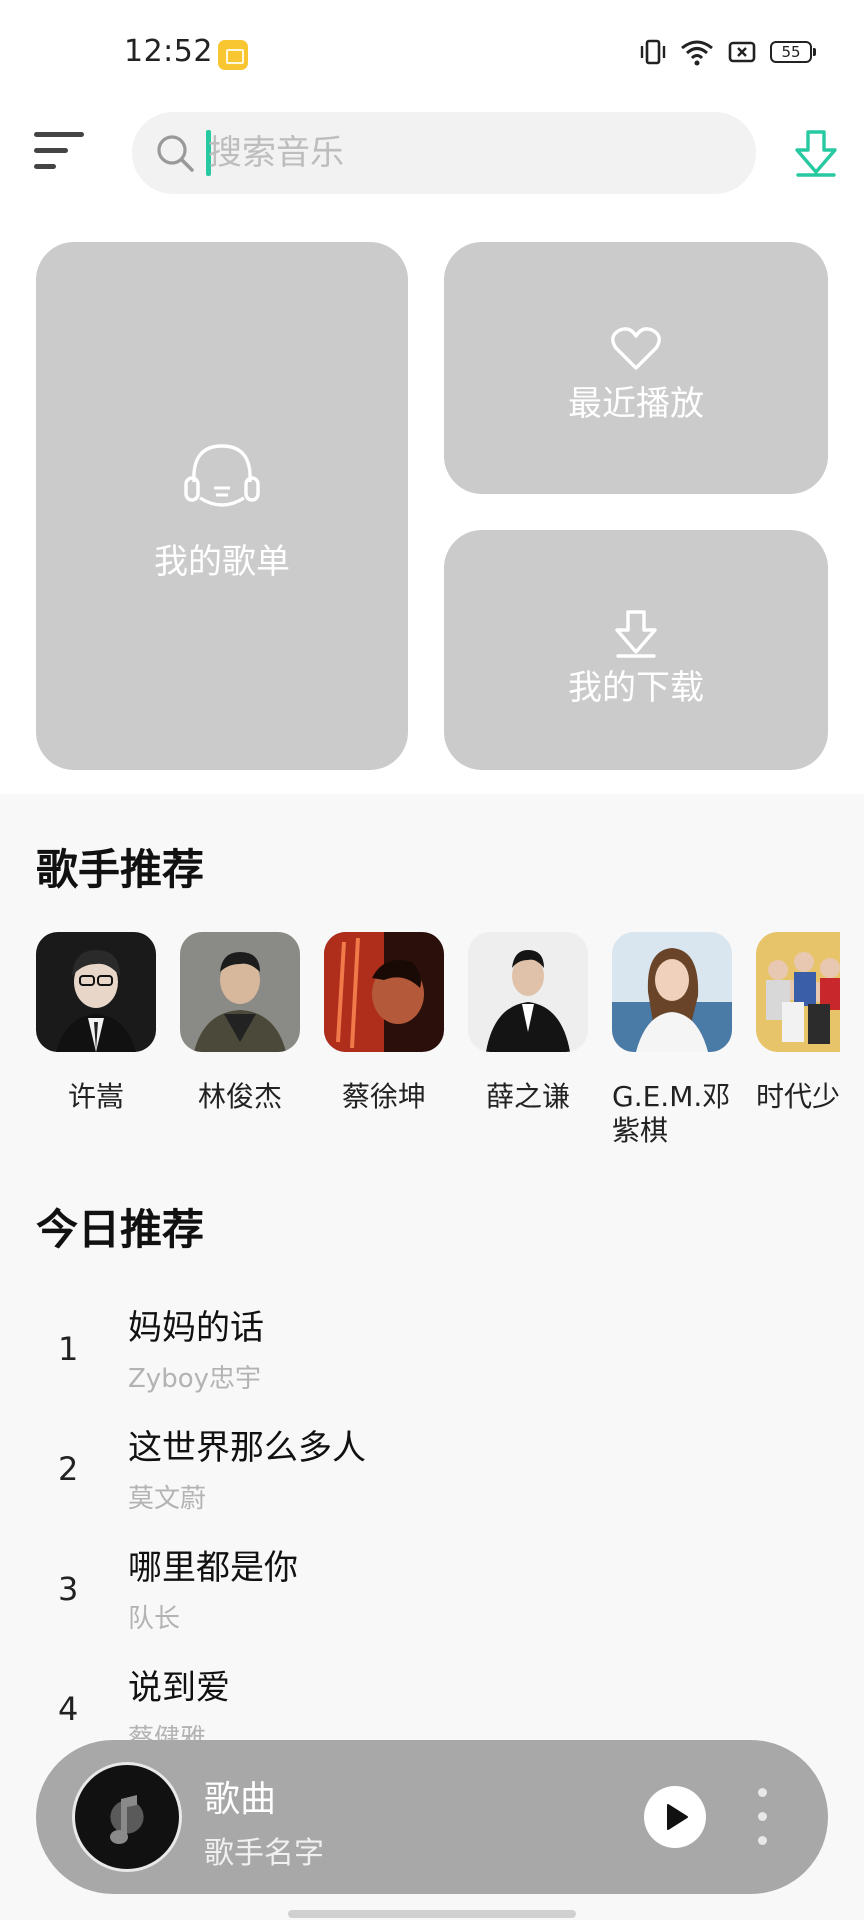 The image size is (864, 1920). I want to click on mini-player: 歌曲 歌手名字, so click(432, 1817).